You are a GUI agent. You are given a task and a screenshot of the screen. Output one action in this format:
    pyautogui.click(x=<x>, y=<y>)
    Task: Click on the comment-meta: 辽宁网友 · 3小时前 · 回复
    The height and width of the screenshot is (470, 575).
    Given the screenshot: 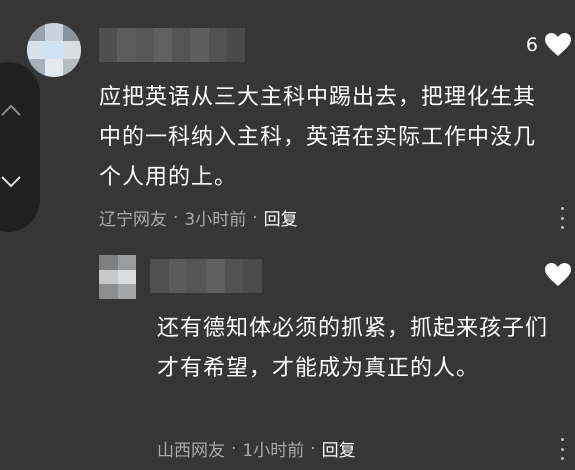 What is the action you would take?
    pyautogui.click(x=198, y=218)
    